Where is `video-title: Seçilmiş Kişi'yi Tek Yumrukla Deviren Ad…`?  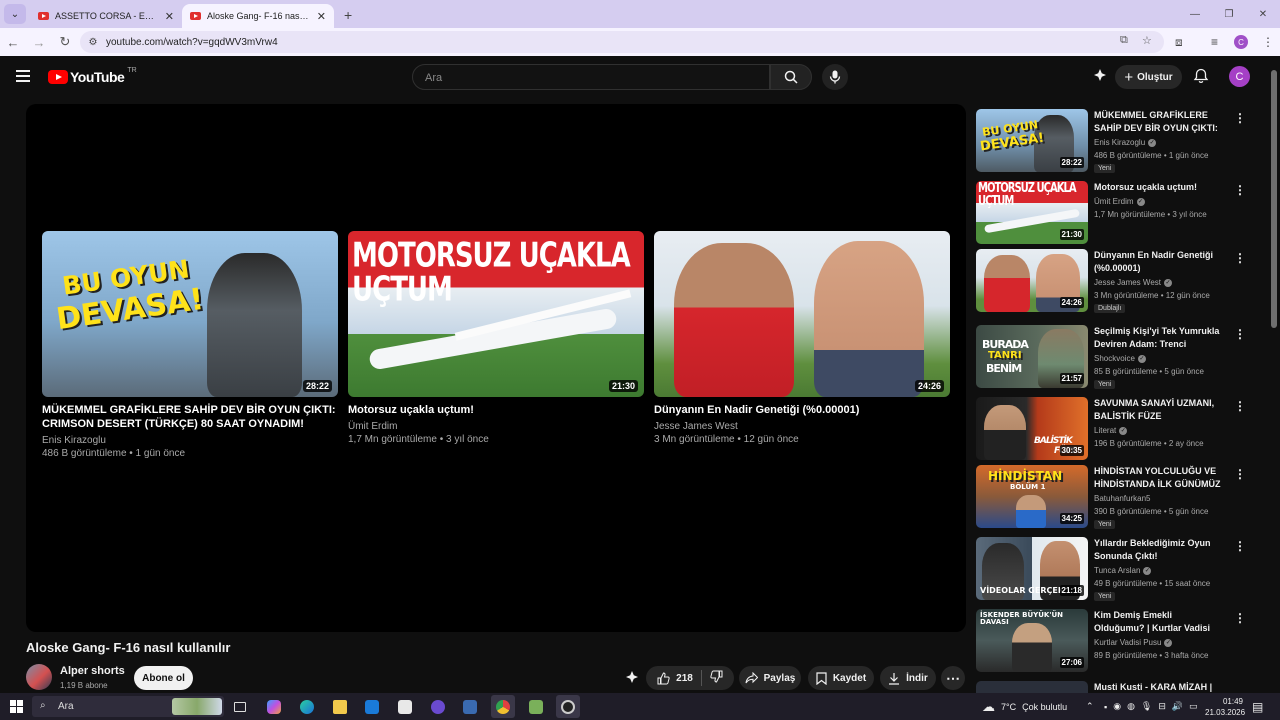 video-title: Seçilmiş Kişi'yi Tek Yumrukla Deviren Ad… is located at coordinates (1158, 338).